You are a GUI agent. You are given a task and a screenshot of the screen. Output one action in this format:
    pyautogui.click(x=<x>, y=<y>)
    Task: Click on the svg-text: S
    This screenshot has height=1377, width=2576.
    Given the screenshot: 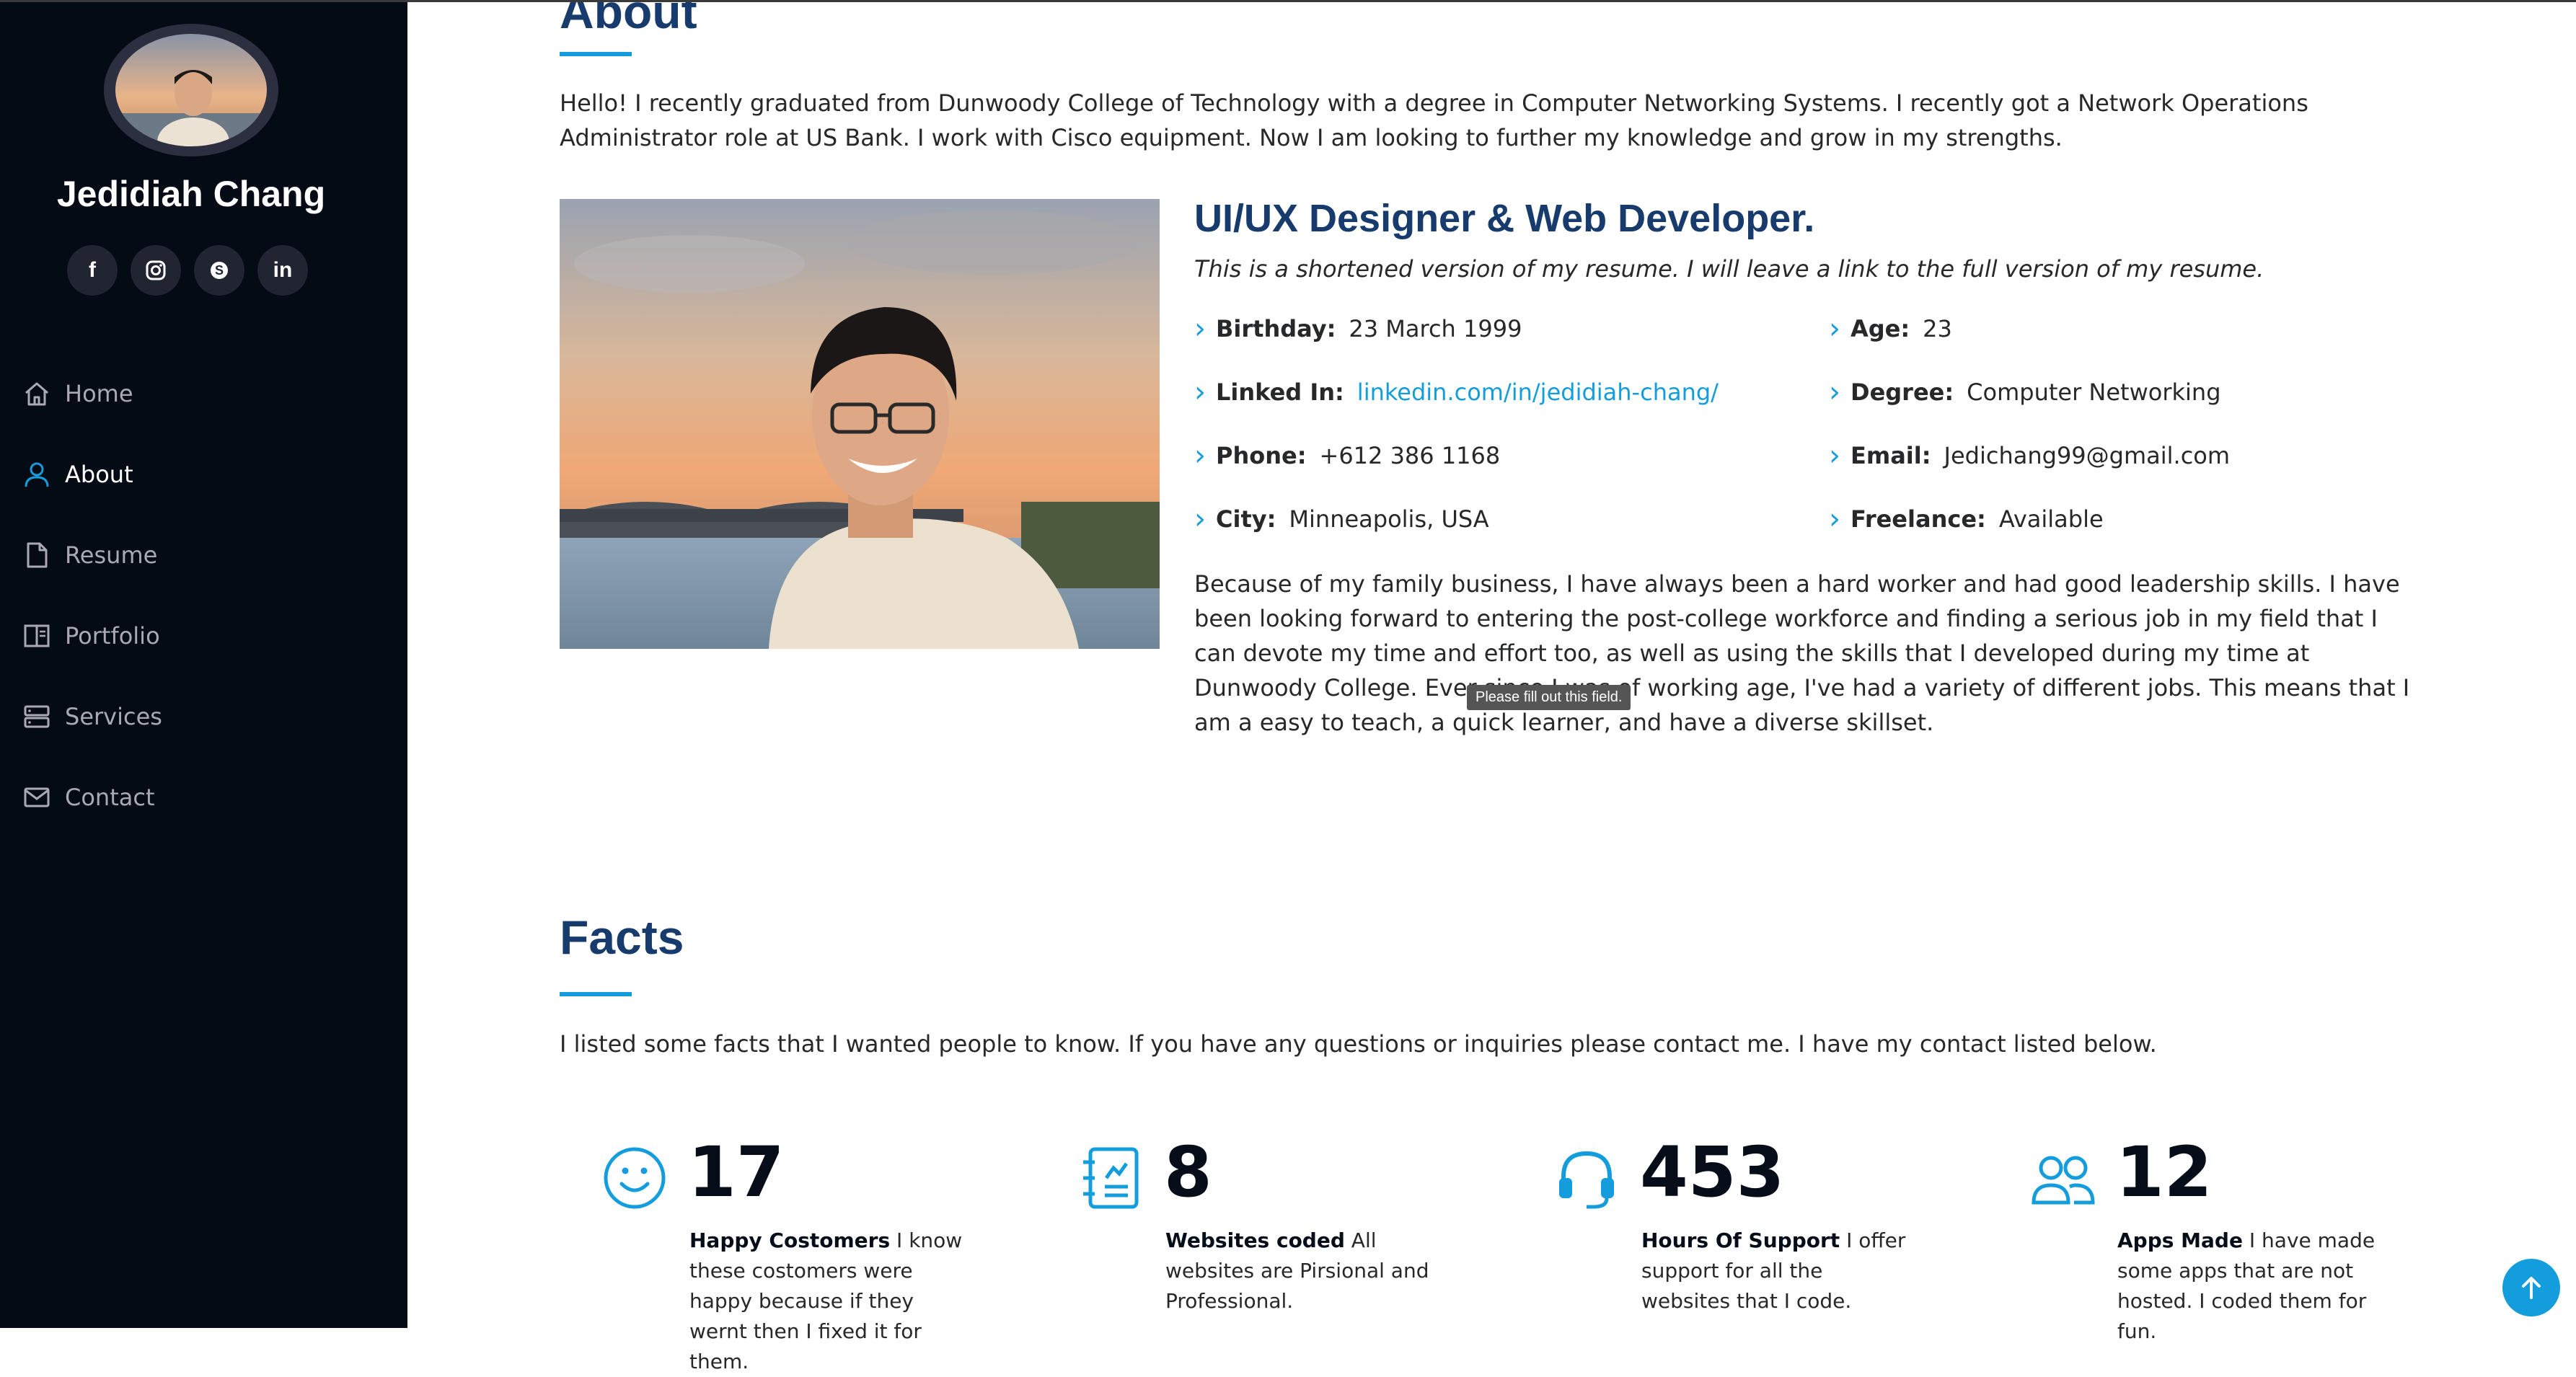 What is the action you would take?
    pyautogui.click(x=219, y=270)
    